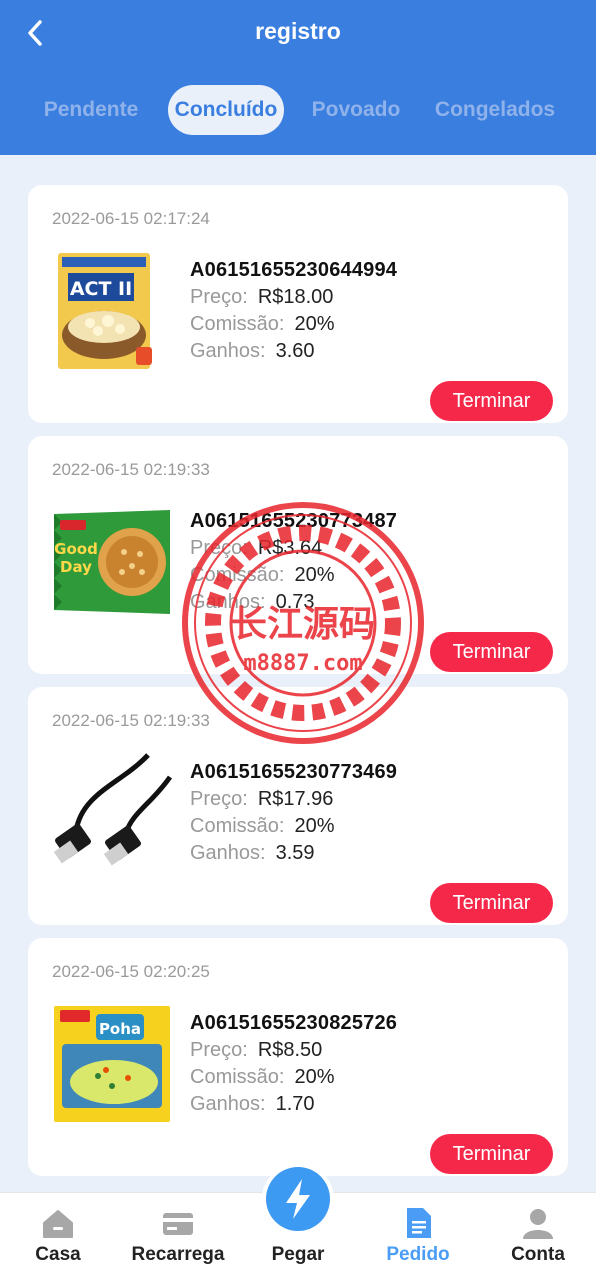  Describe the element at coordinates (538, 1254) in the screenshot. I see `nav-conta-label: Conta` at that location.